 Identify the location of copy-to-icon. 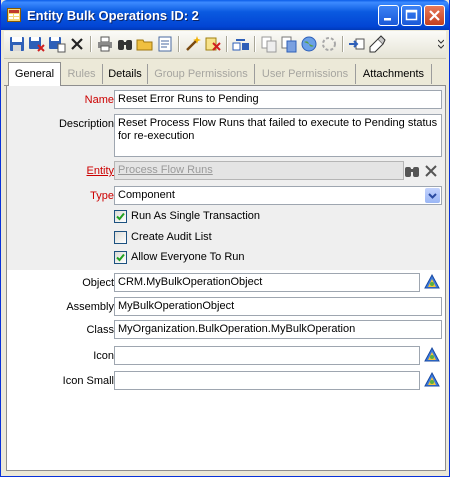
(289, 44).